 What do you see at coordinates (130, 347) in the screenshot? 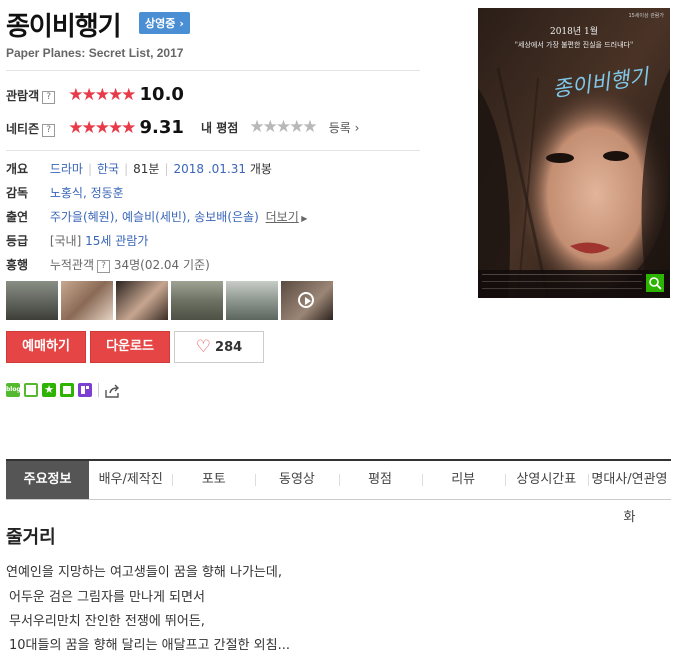
I see `download-button: 다운로드` at bounding box center [130, 347].